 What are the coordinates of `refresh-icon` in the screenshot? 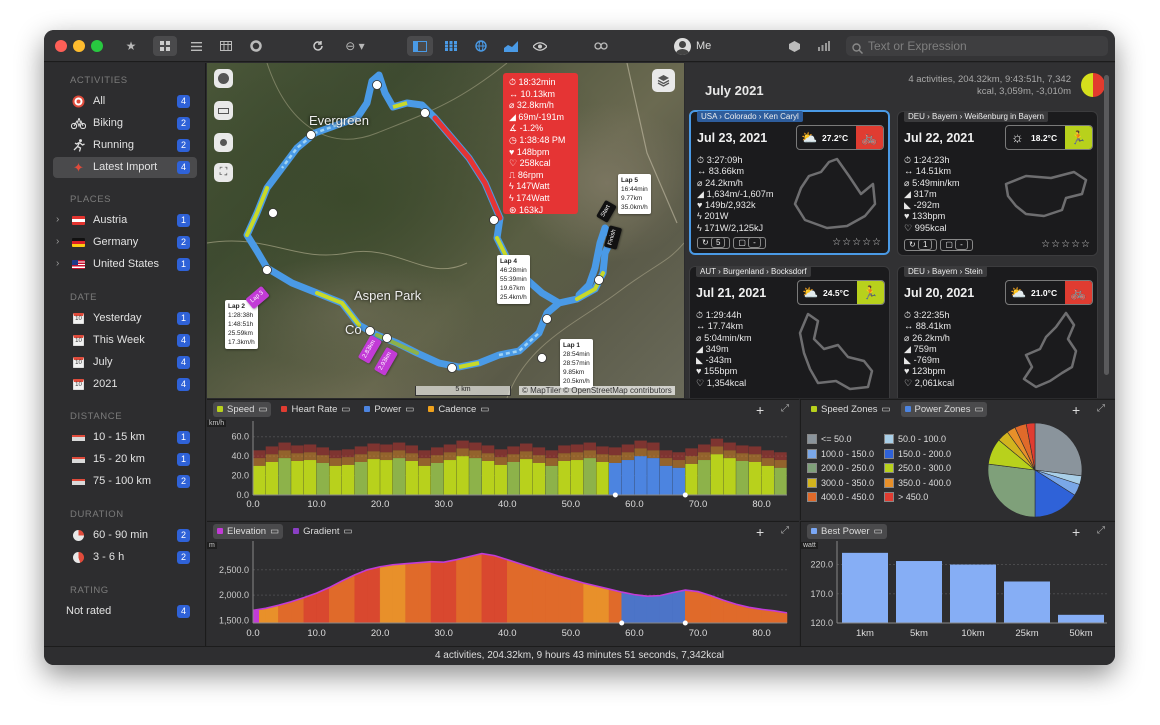 It's located at (318, 46).